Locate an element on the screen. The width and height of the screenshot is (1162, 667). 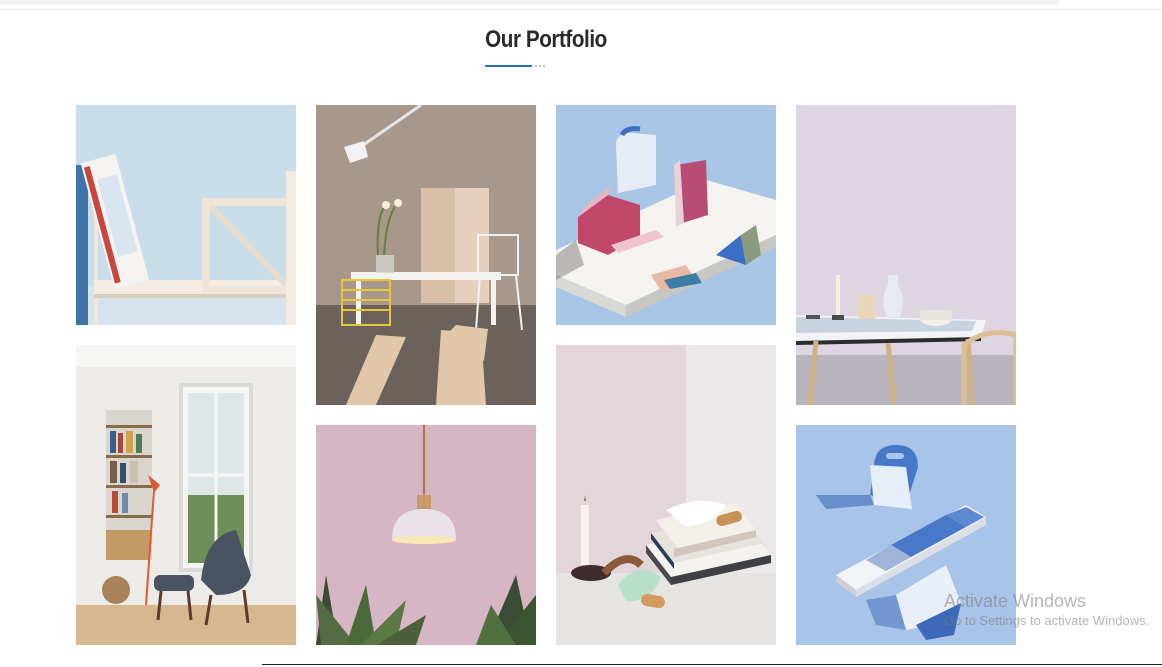
portfolio-item-book-shelf is located at coordinates (186, 215).